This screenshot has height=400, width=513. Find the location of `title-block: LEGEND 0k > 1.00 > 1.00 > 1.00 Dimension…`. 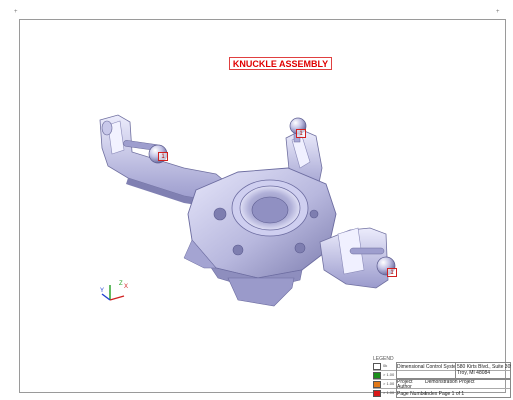

title-block: LEGEND 0k > 1.00 > 1.00 > 1.00 Dimension… is located at coordinates (441, 378).